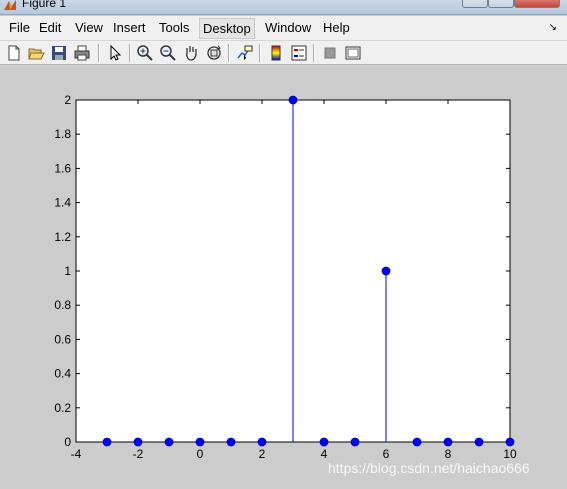 The height and width of the screenshot is (489, 567). Describe the element at coordinates (283, 7) in the screenshot. I see `window-titlebar: Figure 1` at that location.